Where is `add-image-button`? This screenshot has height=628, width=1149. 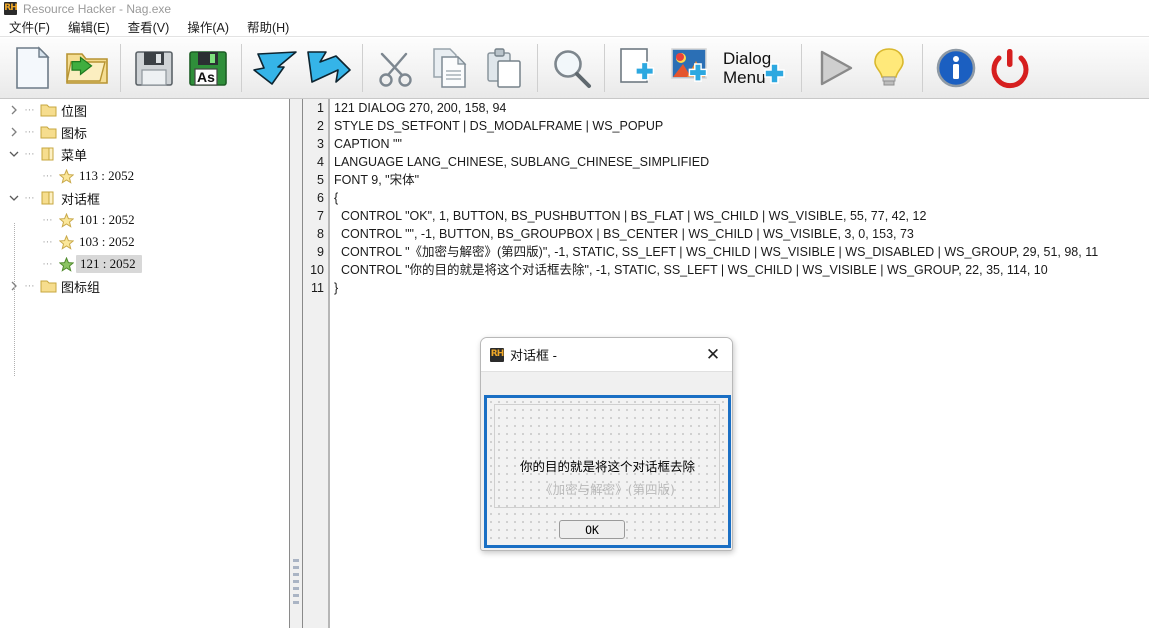
add-image-button is located at coordinates (692, 68).